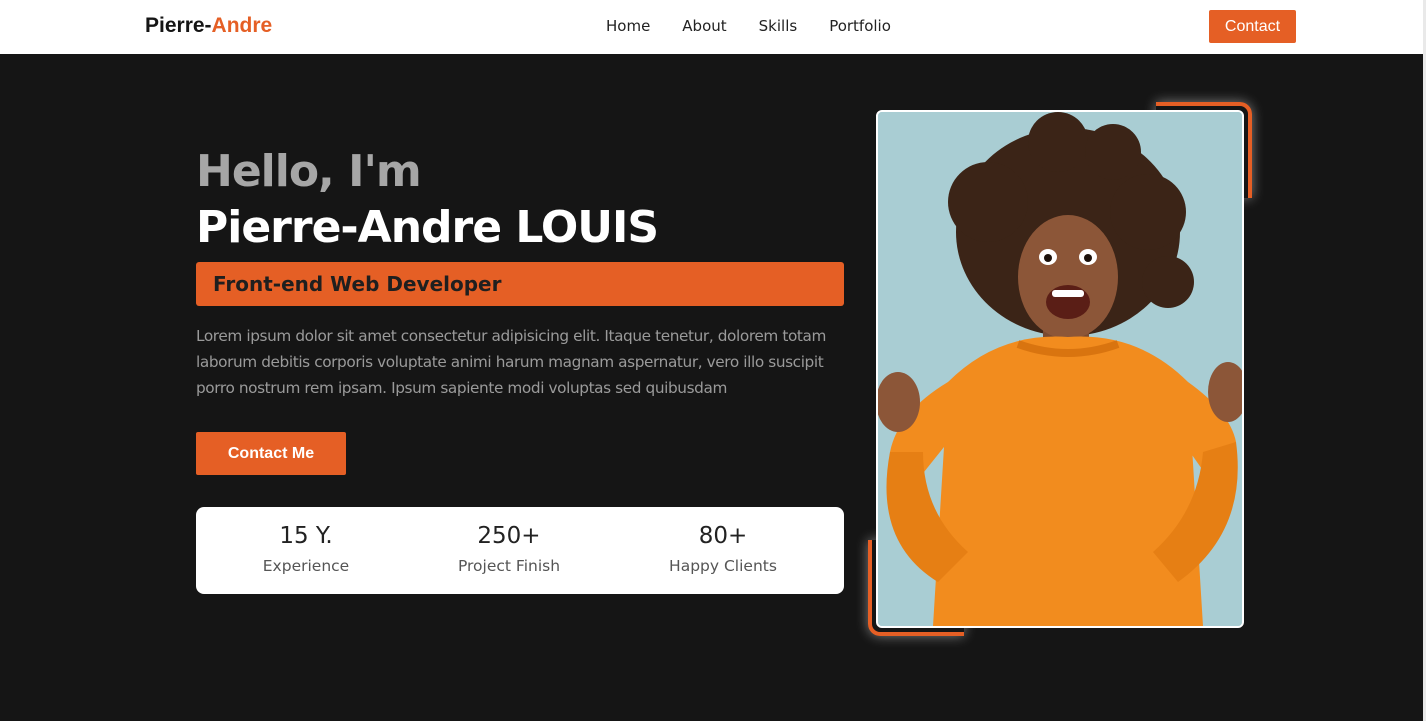 Image resolution: width=1426 pixels, height=721 pixels. I want to click on logo-accent: Andre, so click(242, 25).